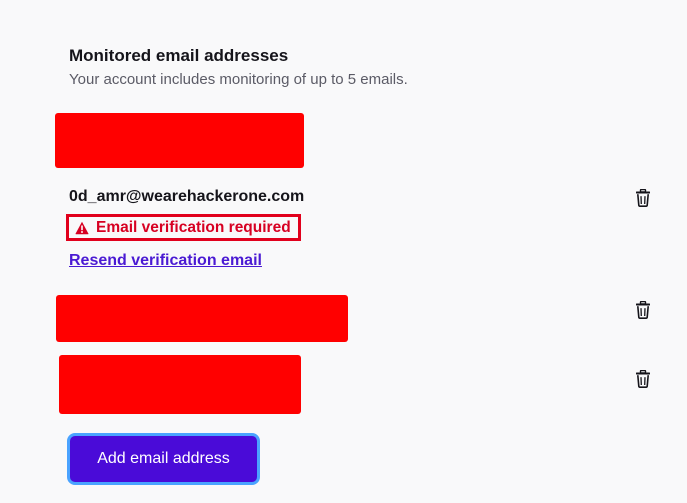 This screenshot has height=503, width=687. Describe the element at coordinates (187, 196) in the screenshot. I see `email-address: 0d_amr@wearehackerone.com` at that location.